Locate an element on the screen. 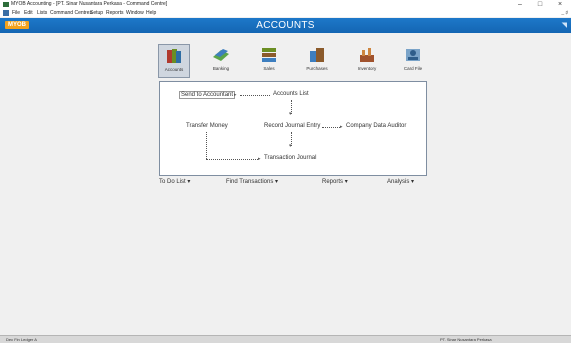  menu-edit: Edit is located at coordinates (28, 13).